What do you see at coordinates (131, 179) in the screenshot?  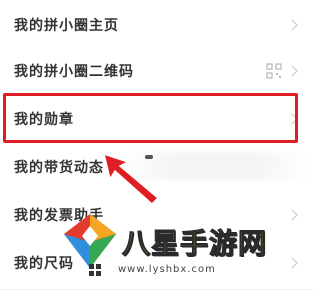 I see `pointer-arrow-icon` at bounding box center [131, 179].